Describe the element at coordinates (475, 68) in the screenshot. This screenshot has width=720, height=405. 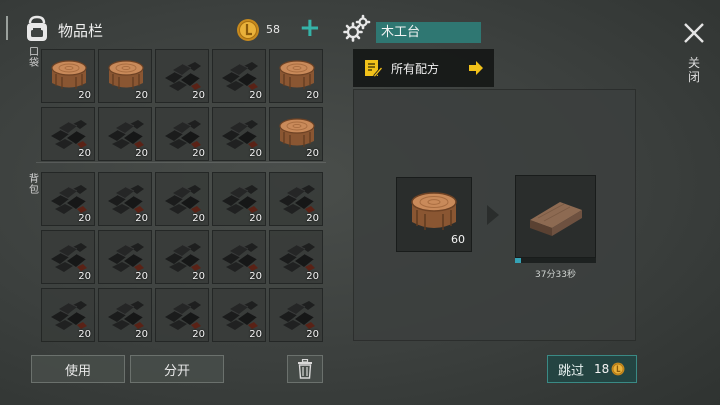
I see `recipes-next-button` at that location.